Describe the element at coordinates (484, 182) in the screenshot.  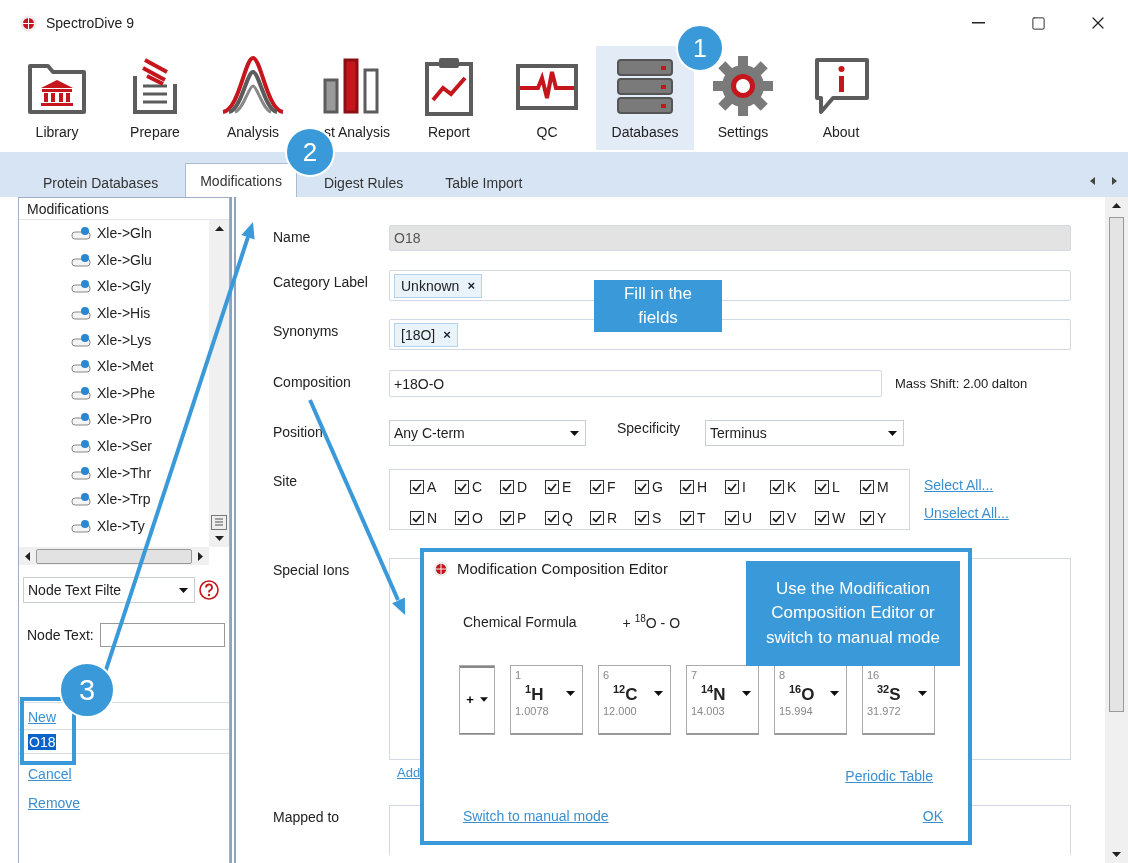
I see `tab: Table Import` at that location.